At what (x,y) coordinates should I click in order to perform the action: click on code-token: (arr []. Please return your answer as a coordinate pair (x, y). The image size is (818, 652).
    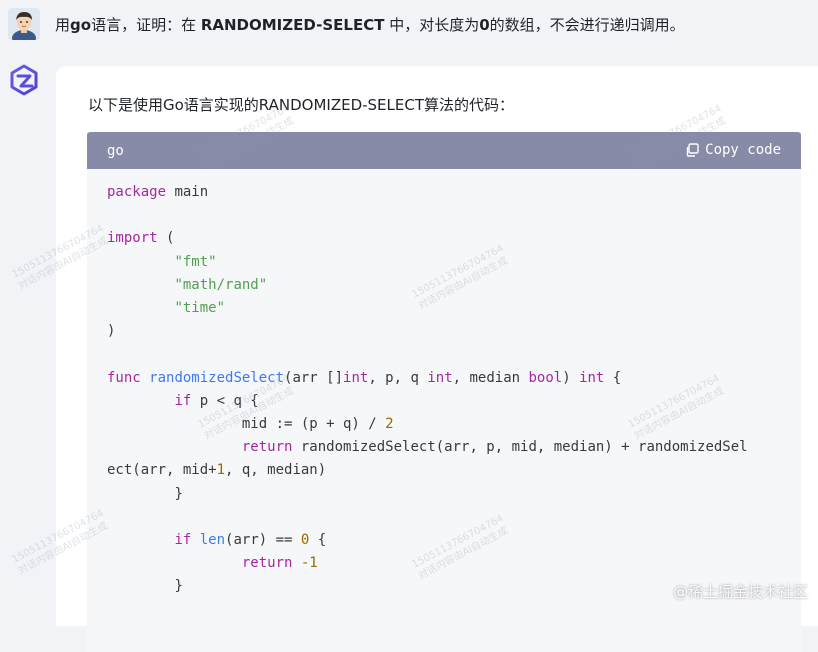
    Looking at the image, I should click on (314, 377).